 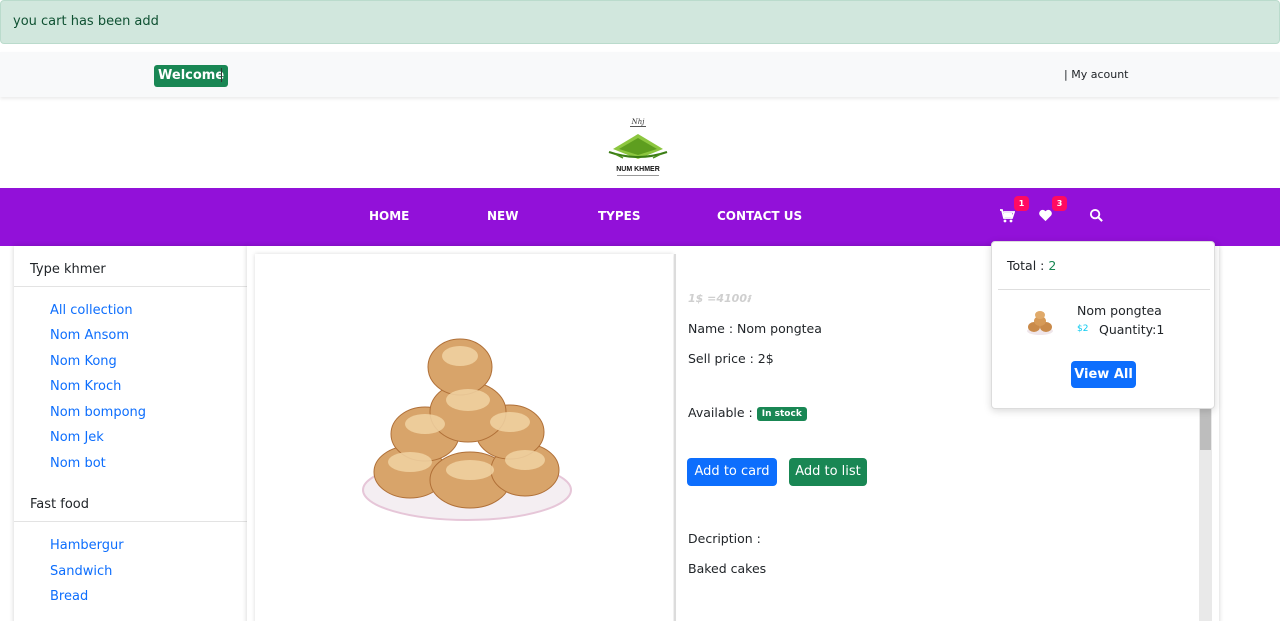 What do you see at coordinates (1026, 265) in the screenshot?
I see `cart-total-label: Total :` at bounding box center [1026, 265].